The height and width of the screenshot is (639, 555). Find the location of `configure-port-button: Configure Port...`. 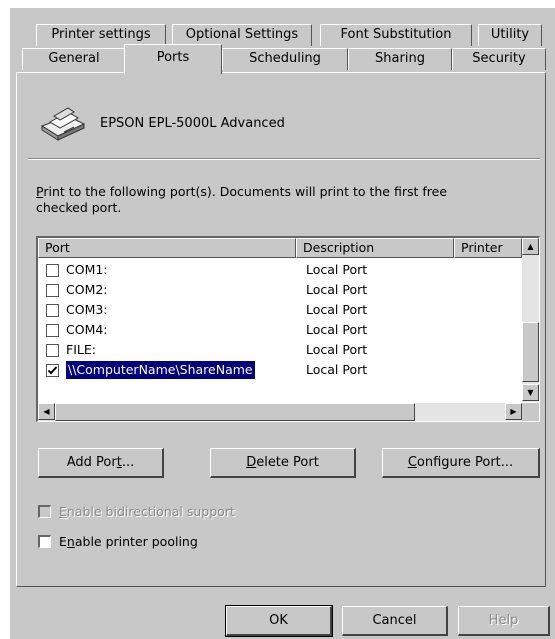

configure-port-button: Configure Port... is located at coordinates (461, 463).